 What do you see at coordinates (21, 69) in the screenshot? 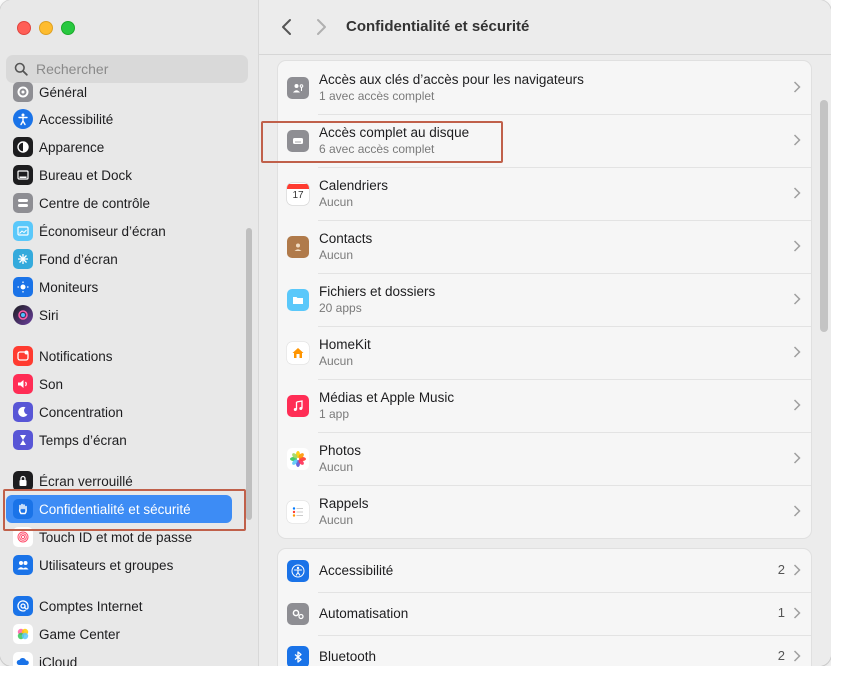
I see `search-icon` at bounding box center [21, 69].